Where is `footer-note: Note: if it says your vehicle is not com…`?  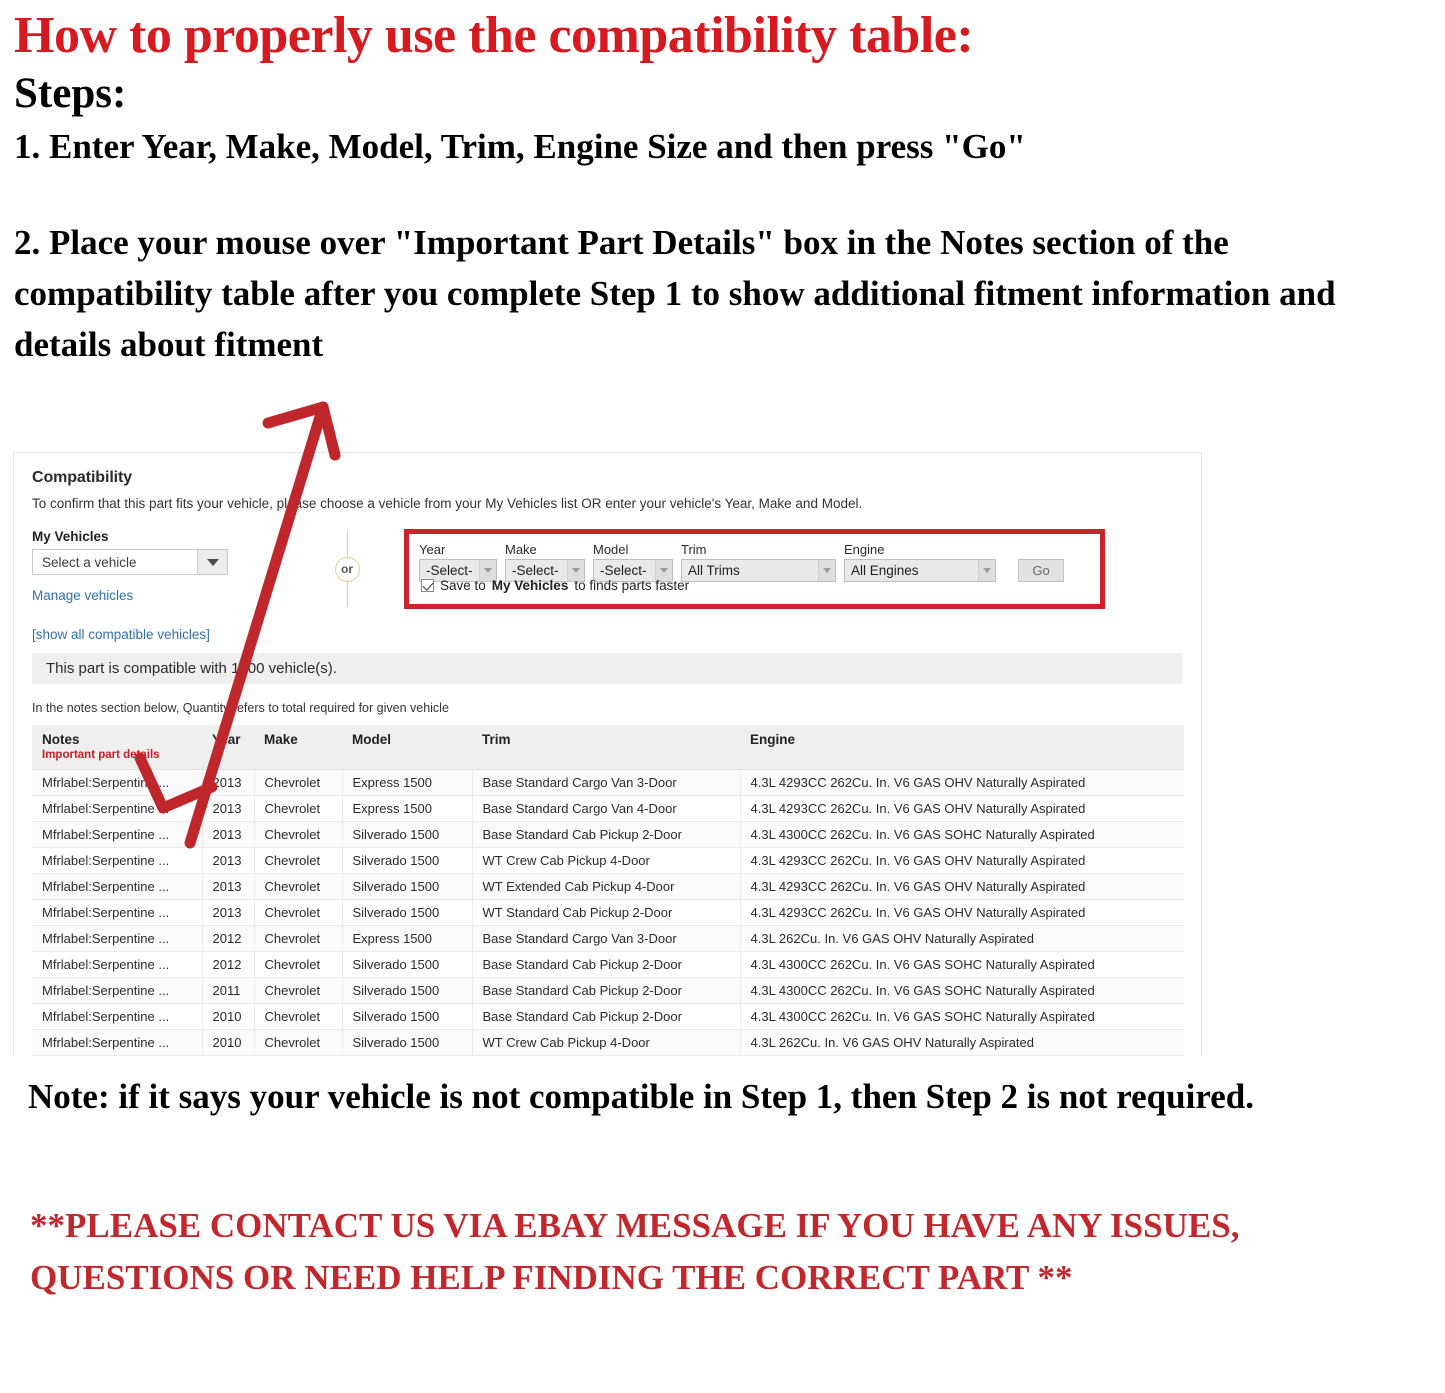 footer-note: Note: if it says your vehicle is not com… is located at coordinates (641, 1096).